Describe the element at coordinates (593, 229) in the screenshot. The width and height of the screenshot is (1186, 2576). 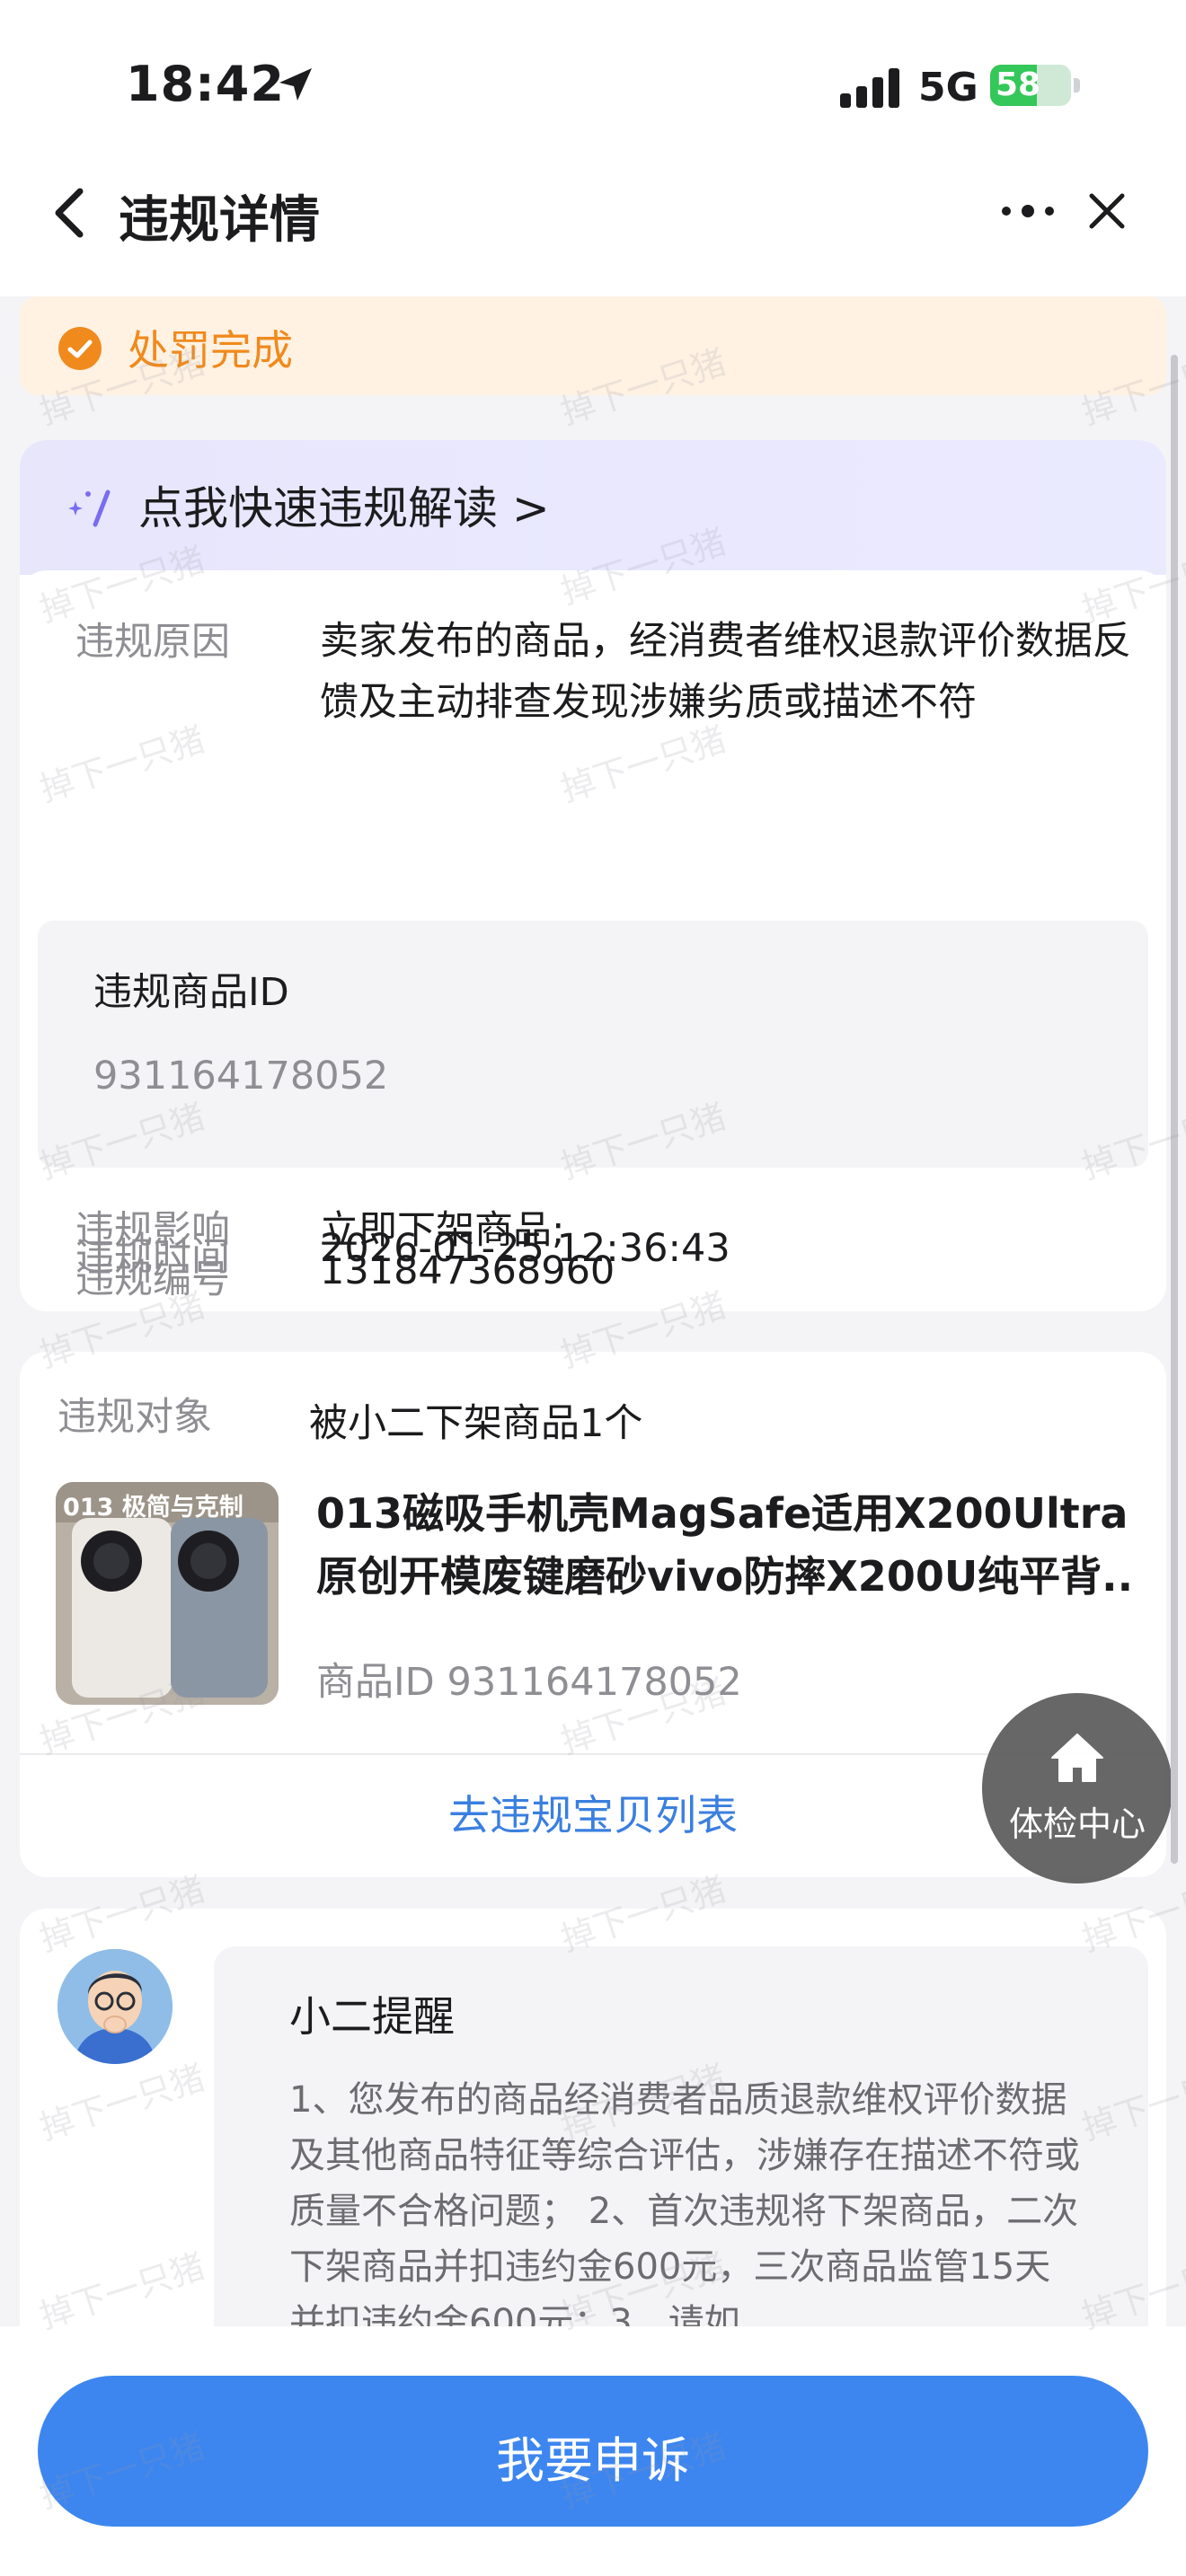
I see `nav-bar: 违规详情` at that location.